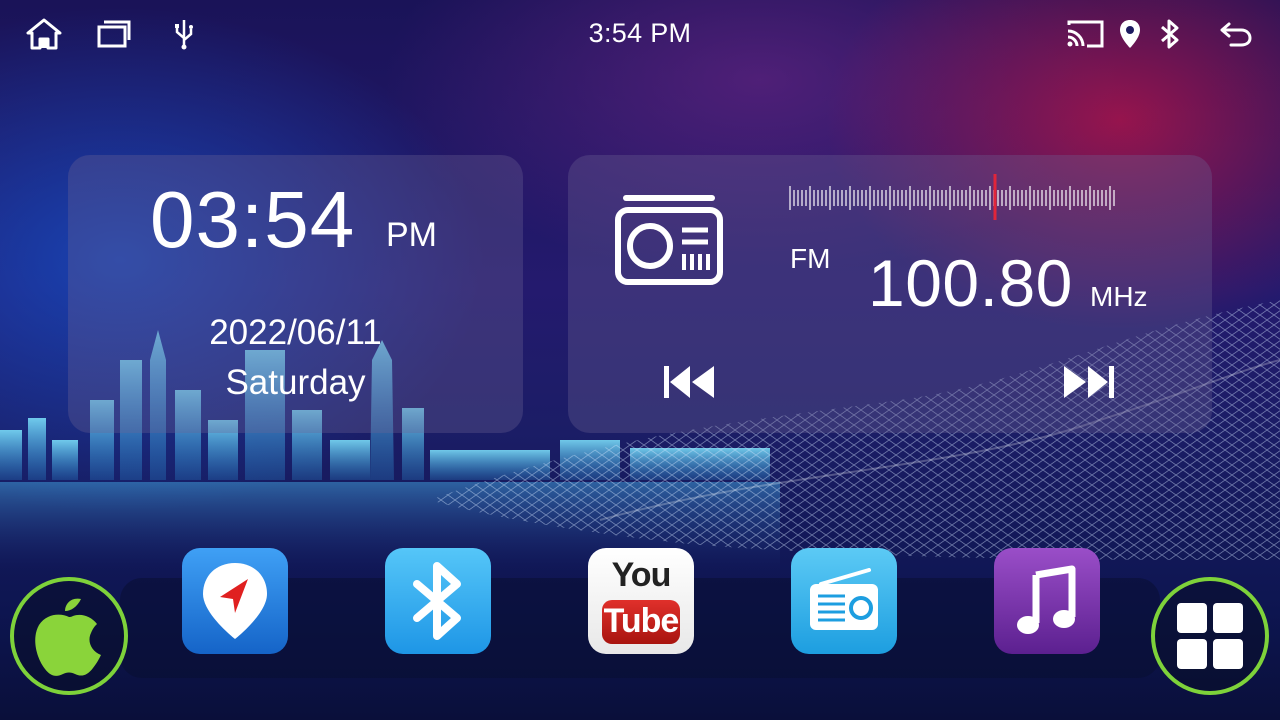  I want to click on music-note-icon, so click(1046, 599).